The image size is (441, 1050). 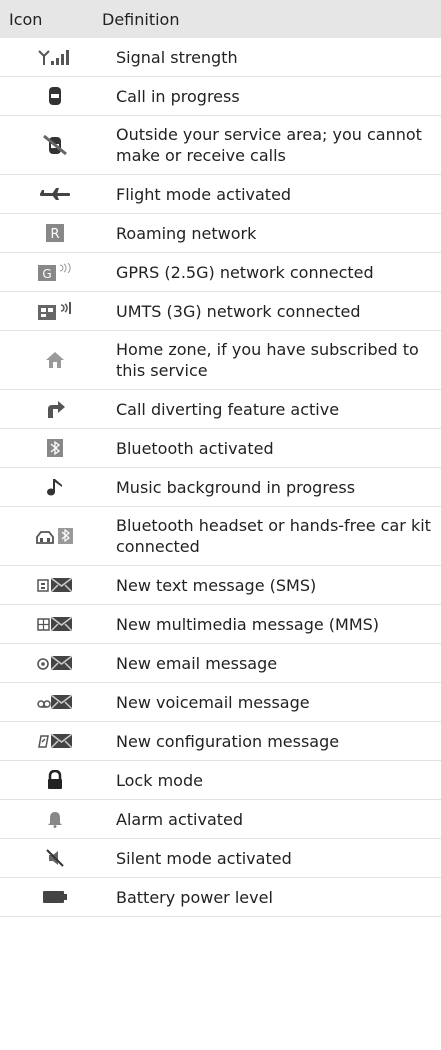 I want to click on header-definition-label: Definition, so click(x=141, y=19).